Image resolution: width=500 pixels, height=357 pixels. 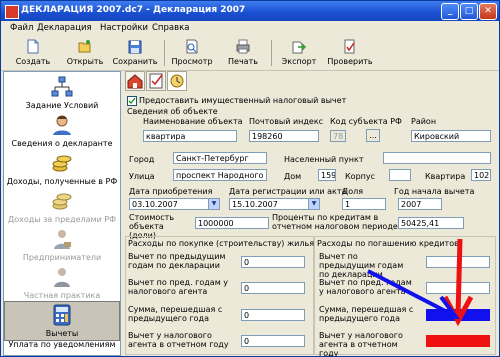 I want to click on preview-button: Просмотр, so click(x=192, y=53).